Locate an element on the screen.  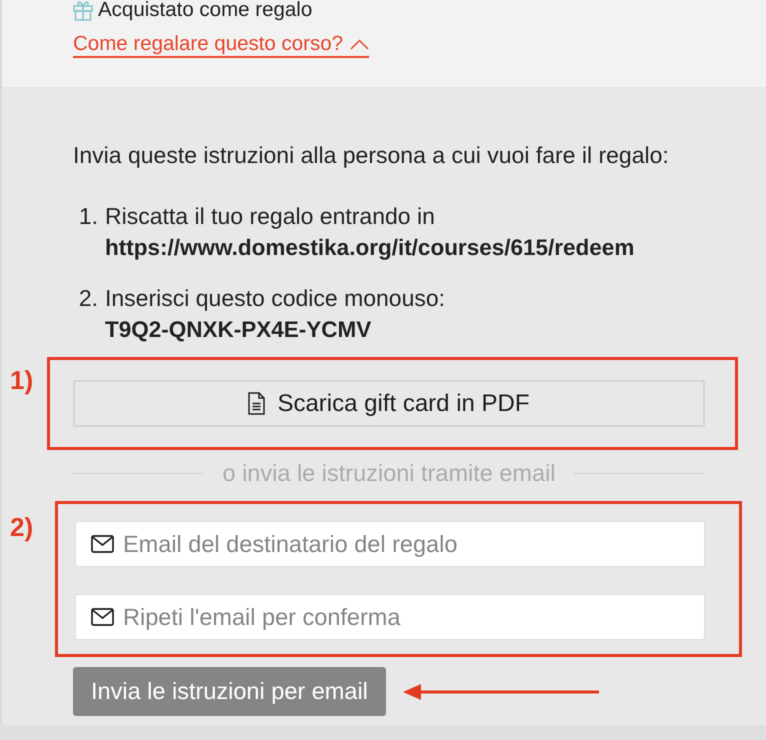
email-field: Email del destinatario del regalo is located at coordinates (390, 544).